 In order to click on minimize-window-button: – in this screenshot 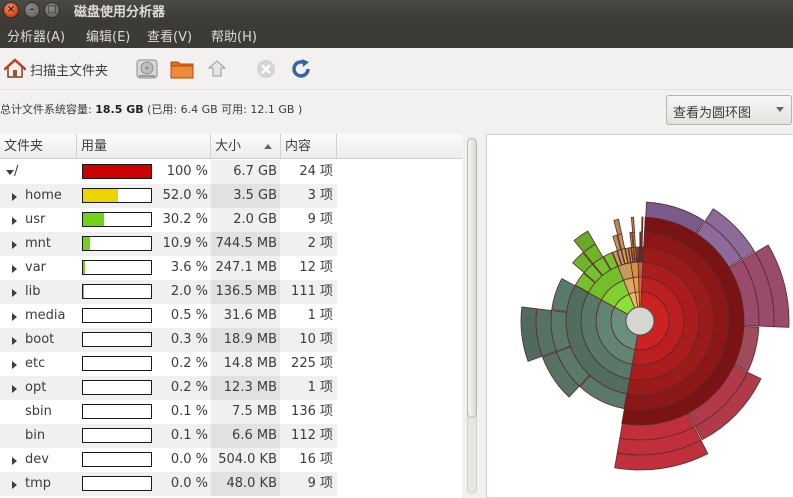, I will do `click(32, 10)`.